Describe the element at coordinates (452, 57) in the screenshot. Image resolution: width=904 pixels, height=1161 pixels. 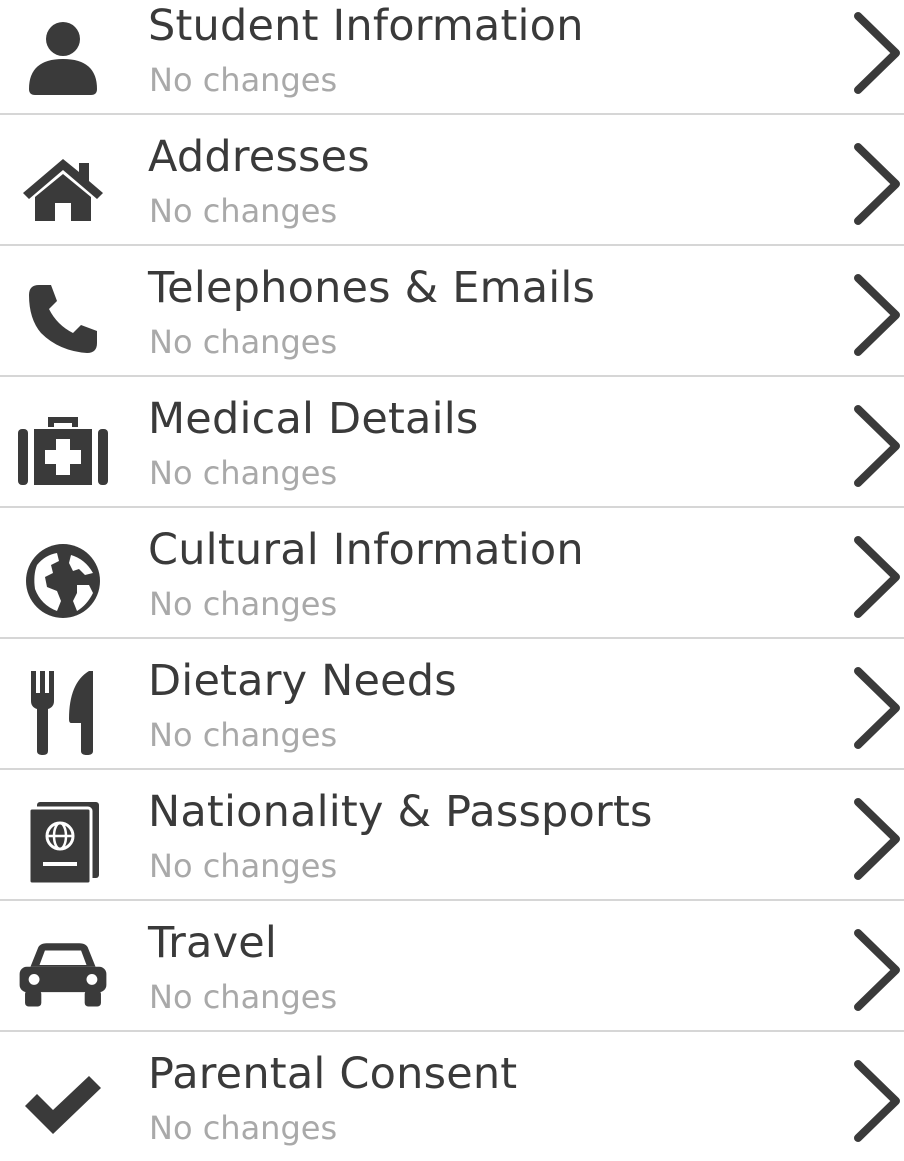
I see `section-item-student-information: Student Information No changes` at that location.